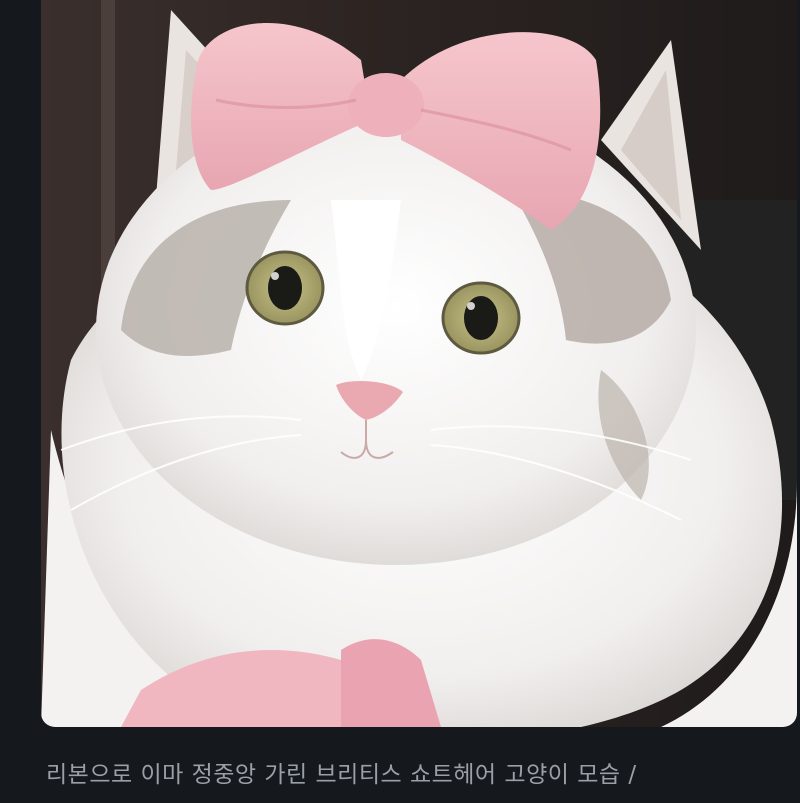 The height and width of the screenshot is (803, 800). What do you see at coordinates (341, 775) in the screenshot?
I see `post-caption: 리본으로 이마 정중앙 가린 브리티스 쇼트헤어 고양이 모습 /` at bounding box center [341, 775].